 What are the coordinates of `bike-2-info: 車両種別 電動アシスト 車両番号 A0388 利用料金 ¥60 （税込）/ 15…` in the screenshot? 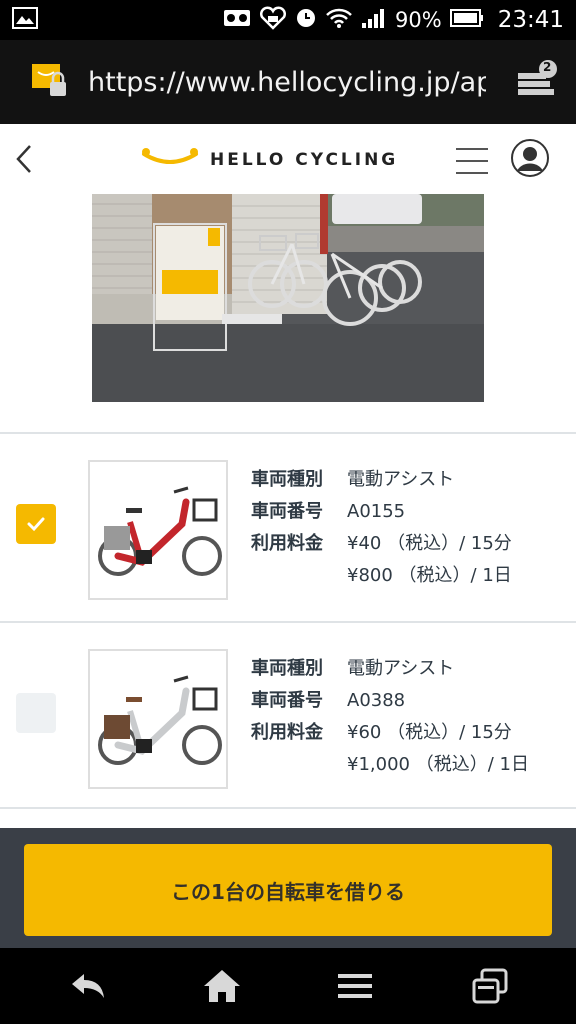 It's located at (390, 717).